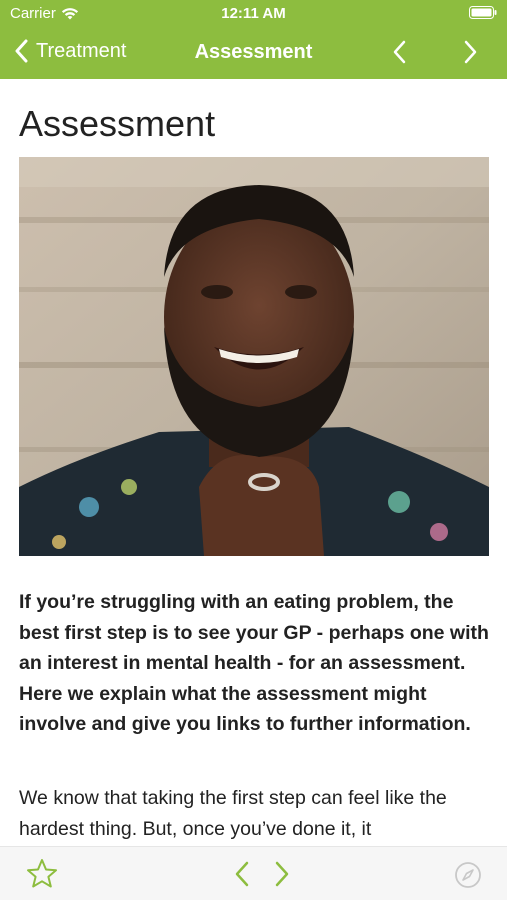 The width and height of the screenshot is (507, 900). I want to click on compass-button, so click(468, 877).